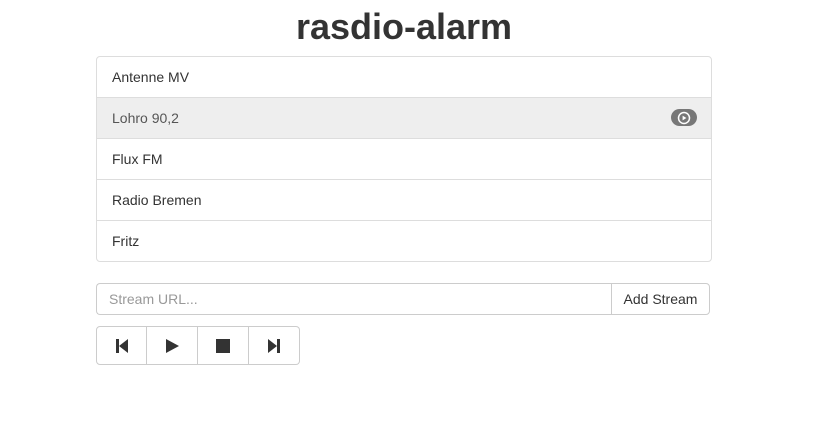  I want to click on step-forward-icon, so click(274, 345).